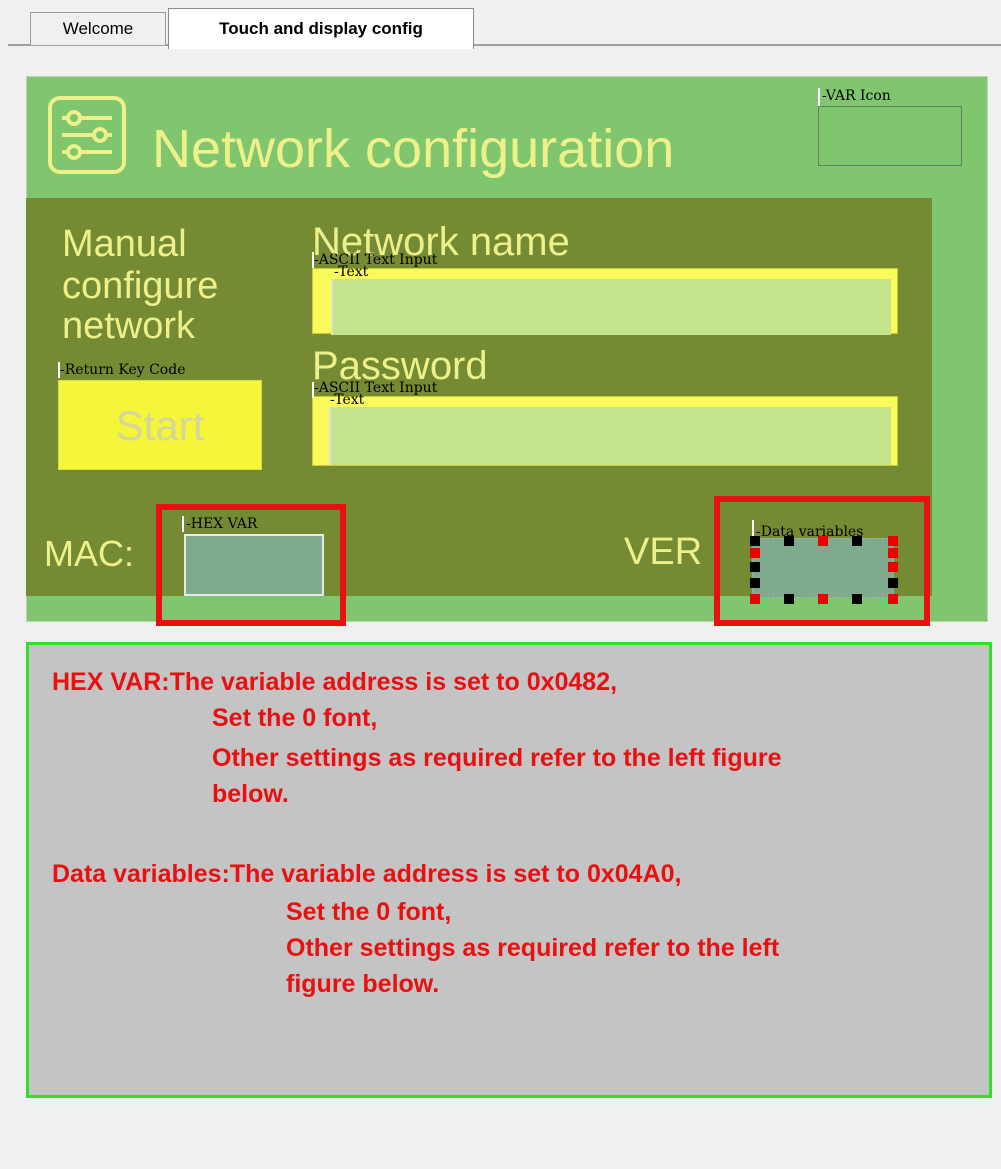 The height and width of the screenshot is (1169, 1001). I want to click on data-variables-marker, so click(753, 528).